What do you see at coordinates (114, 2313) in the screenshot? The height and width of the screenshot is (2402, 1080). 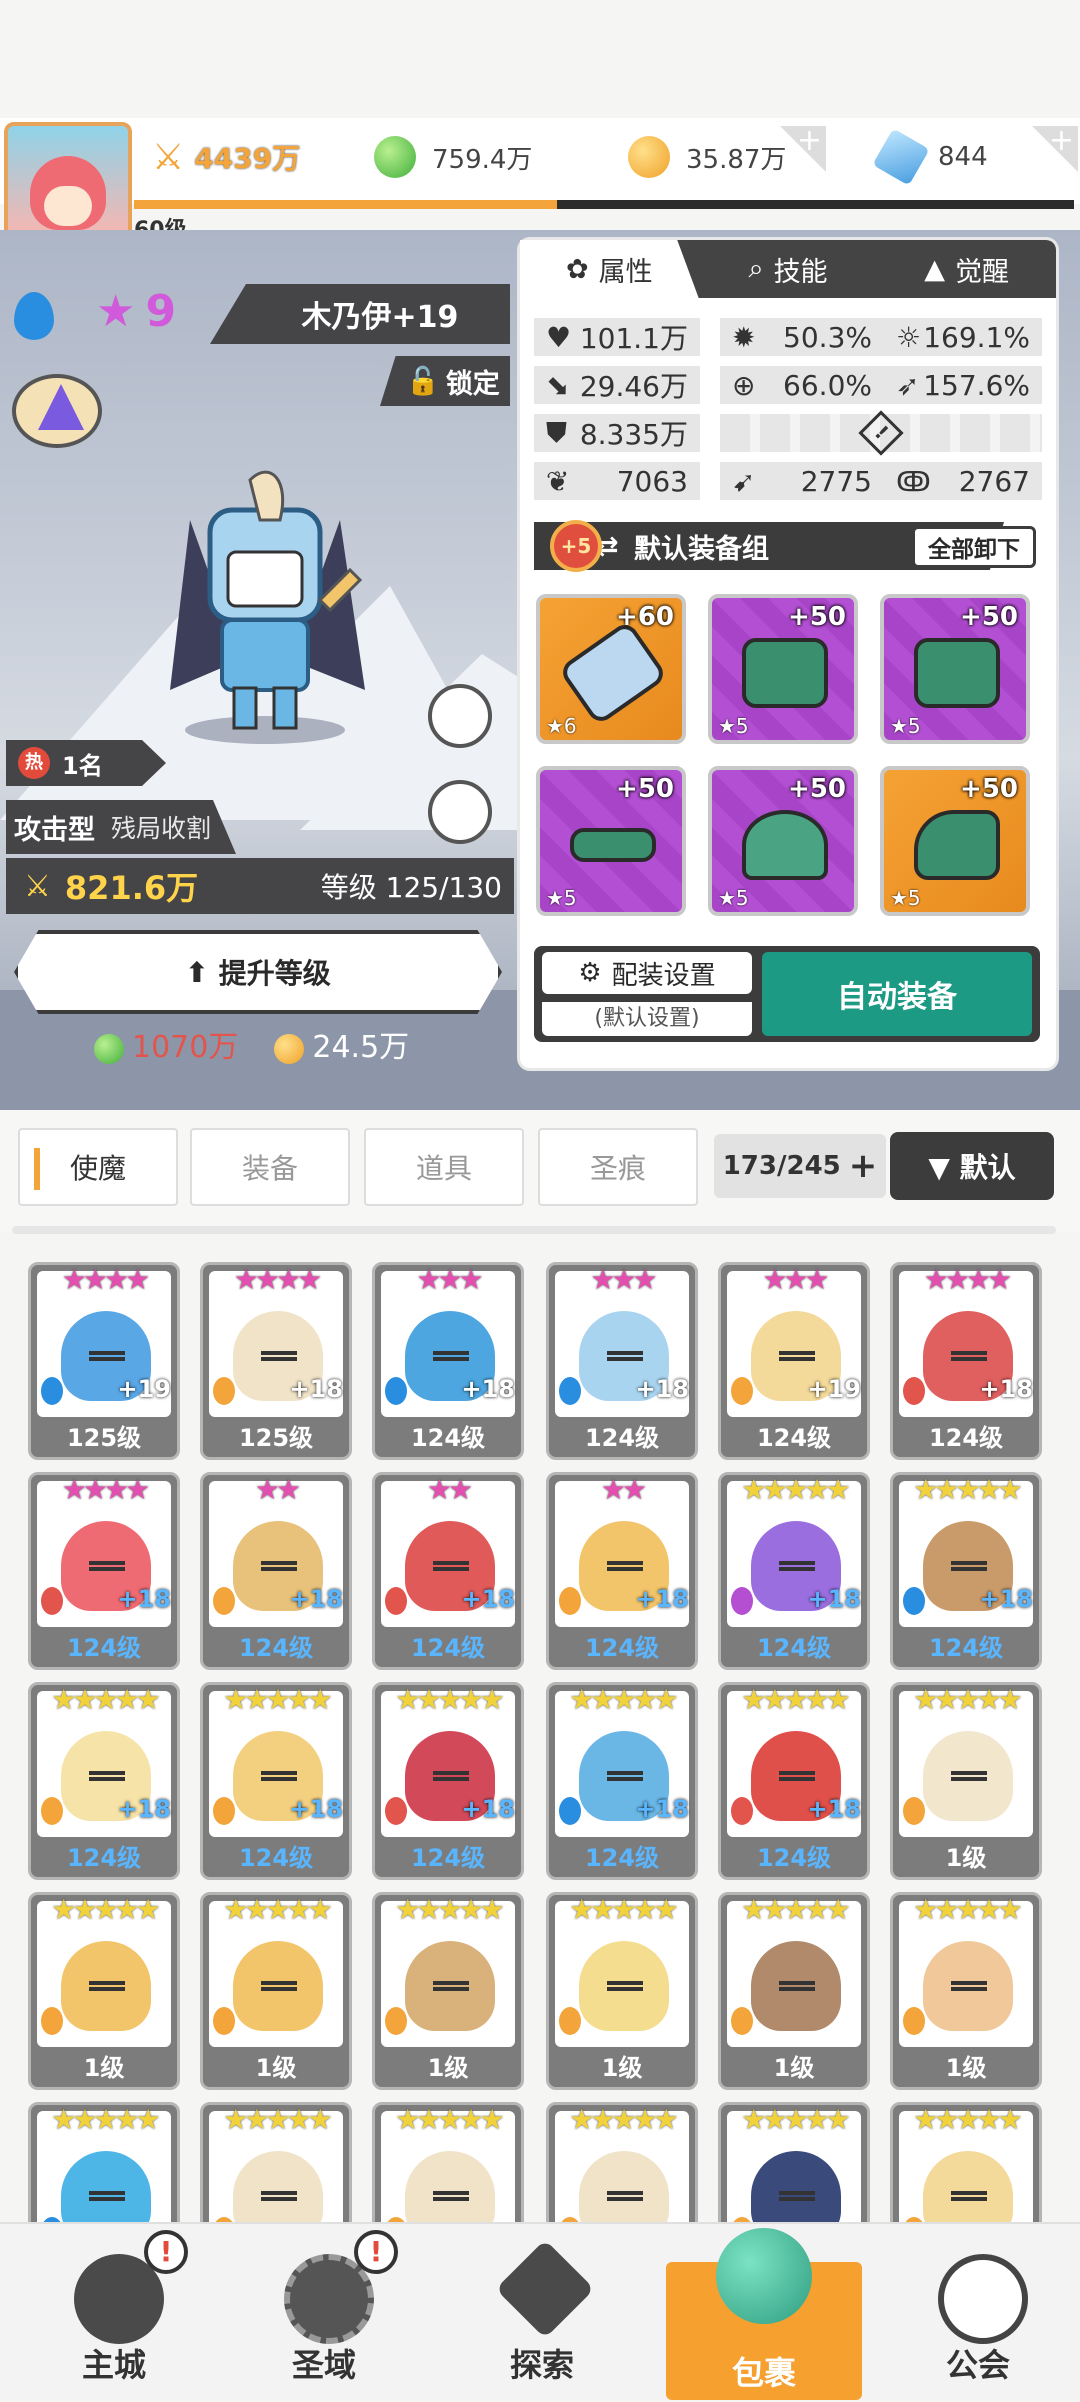 I see `nav-main-city: ! 主城` at bounding box center [114, 2313].